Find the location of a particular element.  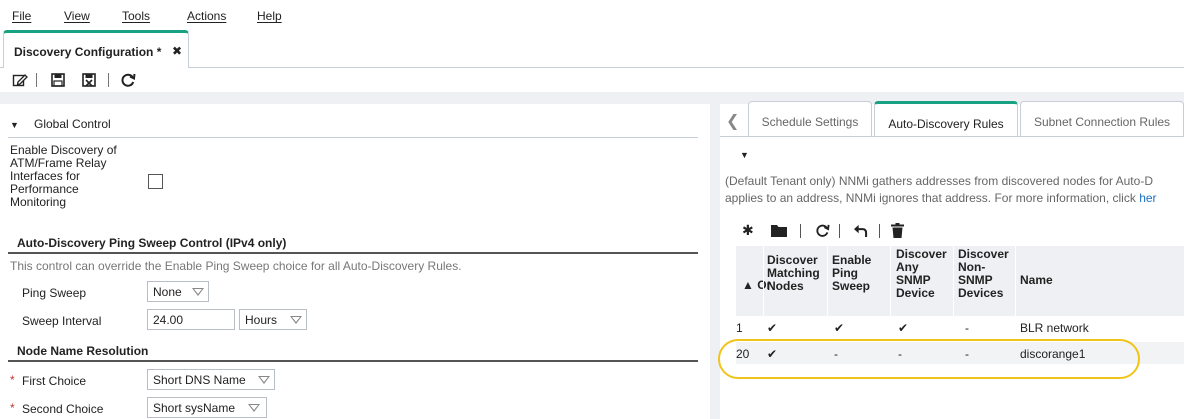

tab-label: Schedule Settings is located at coordinates (810, 122).